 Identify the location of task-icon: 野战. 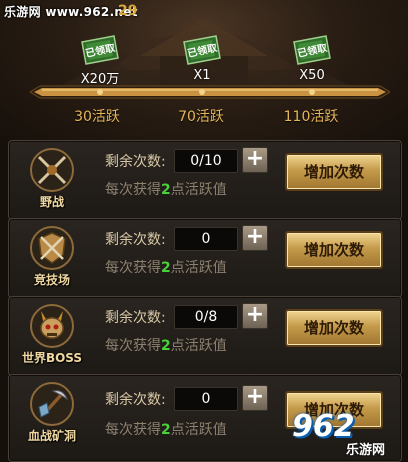
(52, 180).